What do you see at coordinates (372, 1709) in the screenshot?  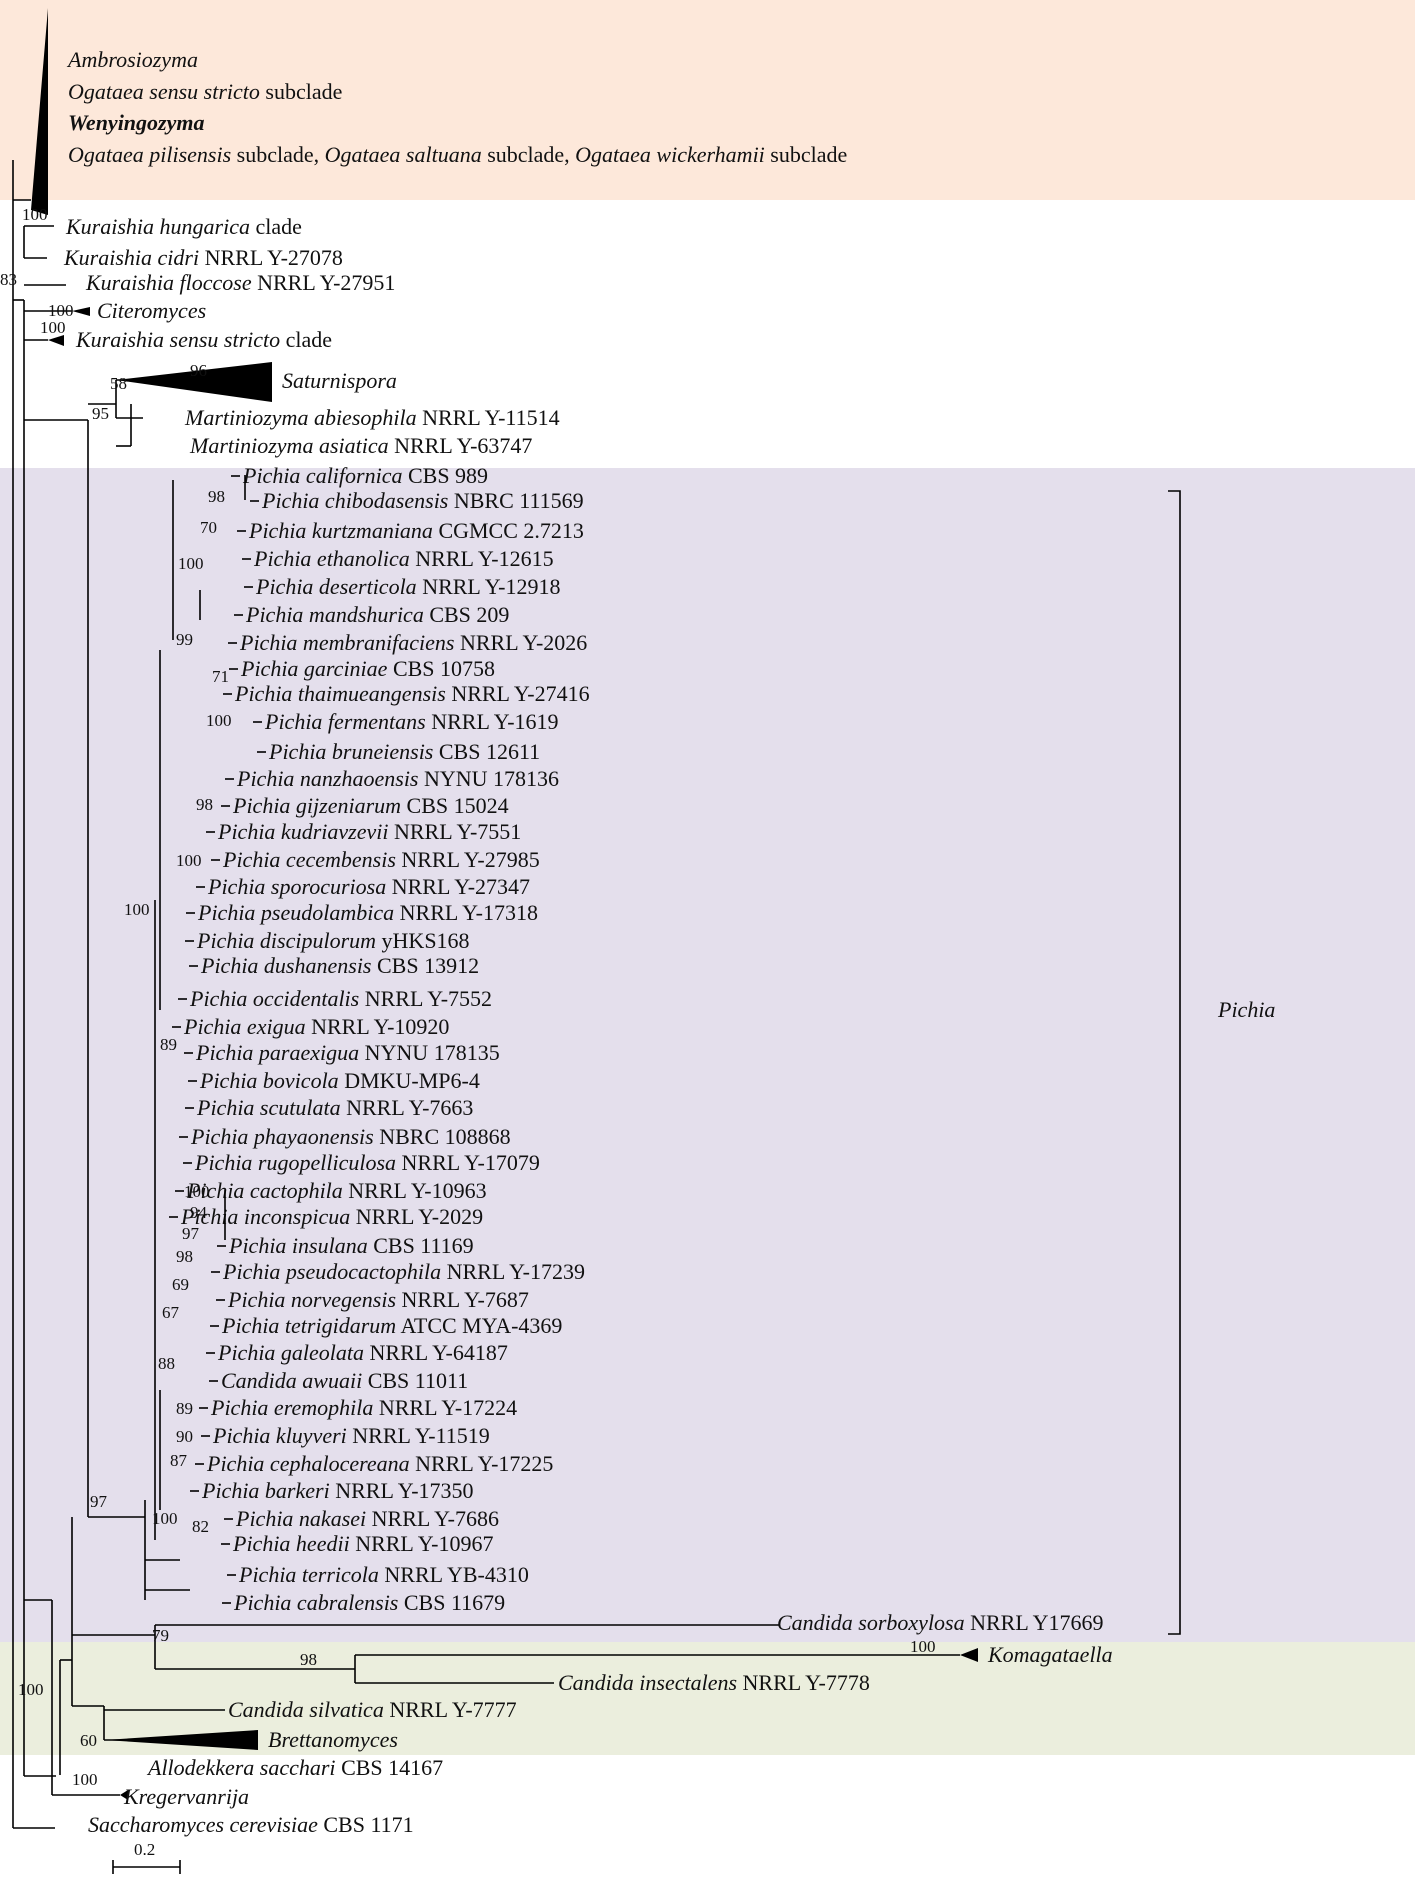 I see `tip-label: Candida silvatica NRRL Y-7777` at bounding box center [372, 1709].